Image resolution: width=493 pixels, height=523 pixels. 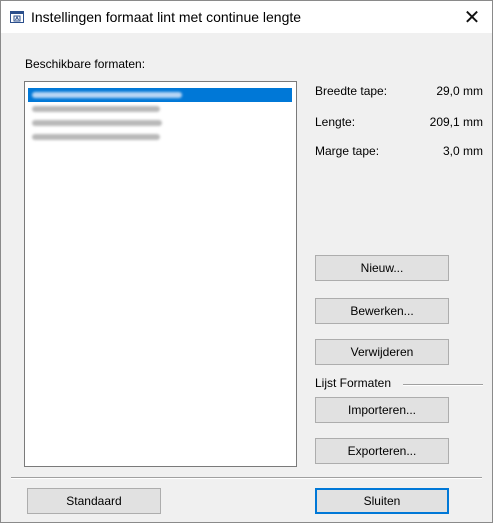 What do you see at coordinates (399, 123) in the screenshot?
I see `length-row: Lengte: 209,1 mm` at bounding box center [399, 123].